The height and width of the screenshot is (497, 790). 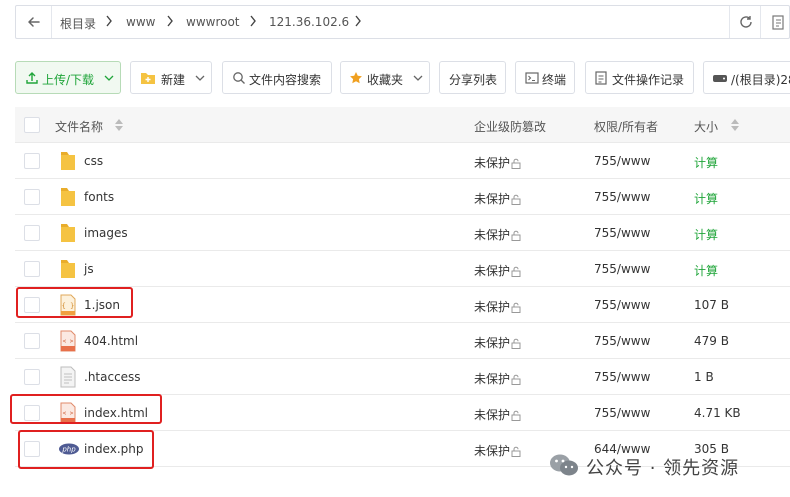 I want to click on file-size: 107 B, so click(x=711, y=305).